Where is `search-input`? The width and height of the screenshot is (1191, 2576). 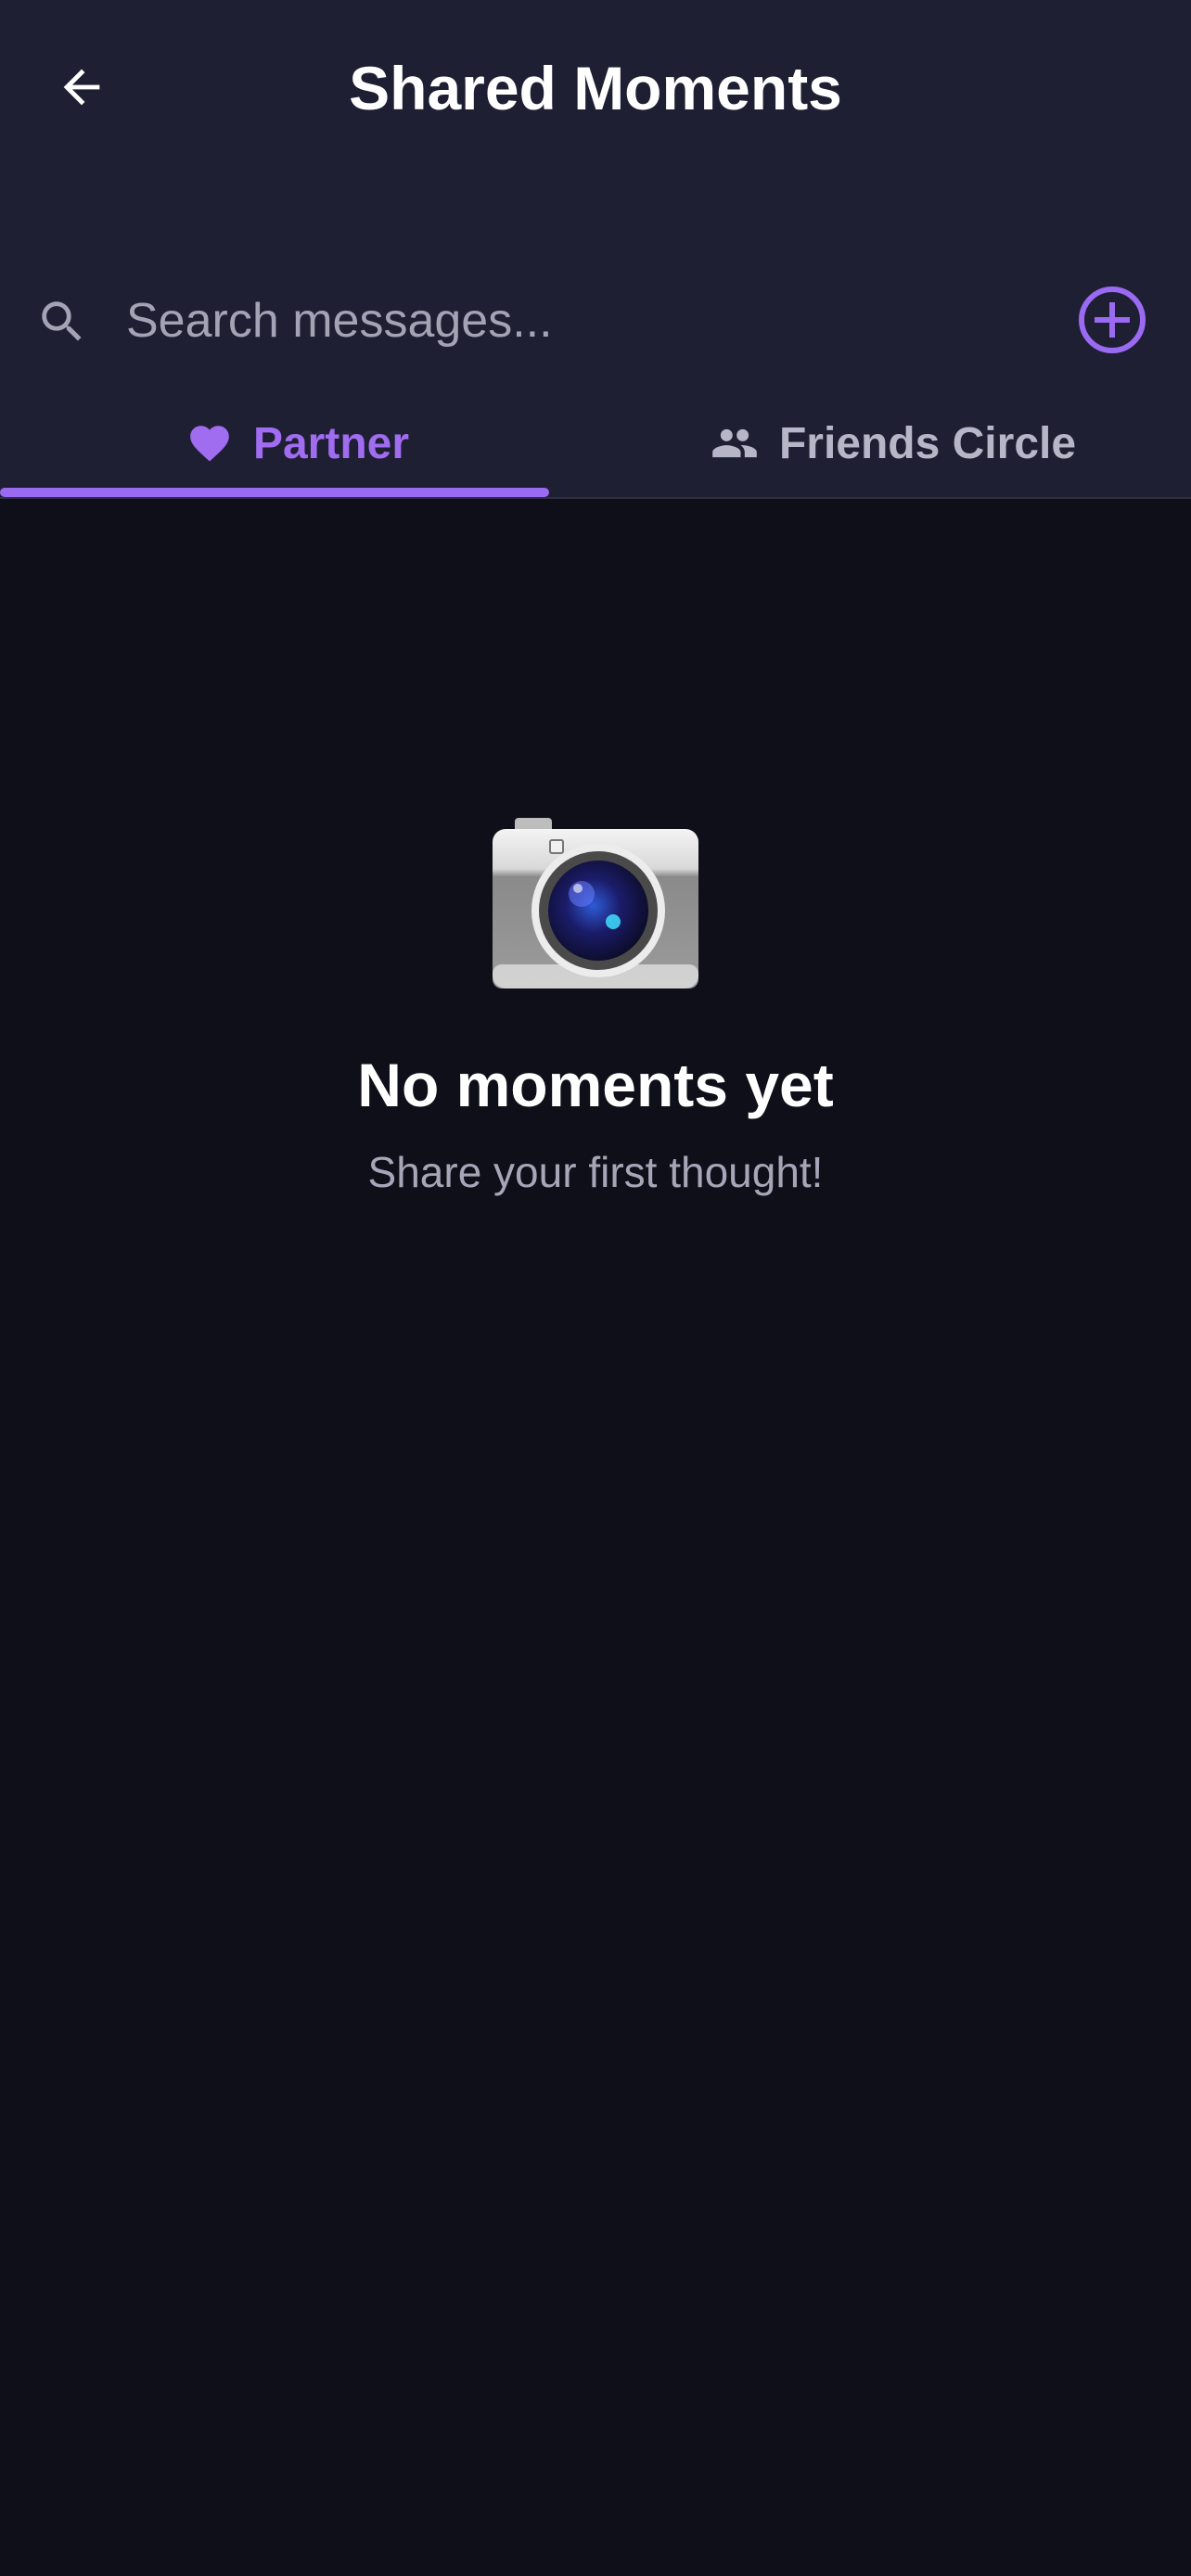 search-input is located at coordinates (571, 321).